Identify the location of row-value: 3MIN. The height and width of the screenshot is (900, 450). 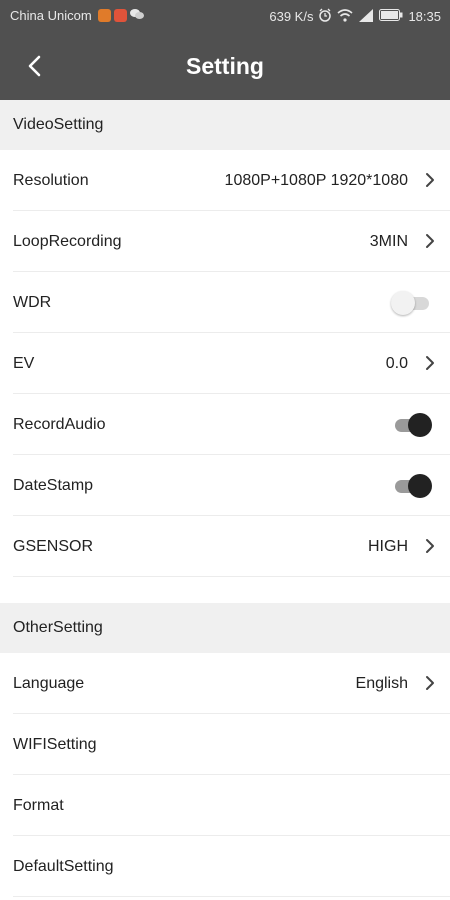
(388, 241).